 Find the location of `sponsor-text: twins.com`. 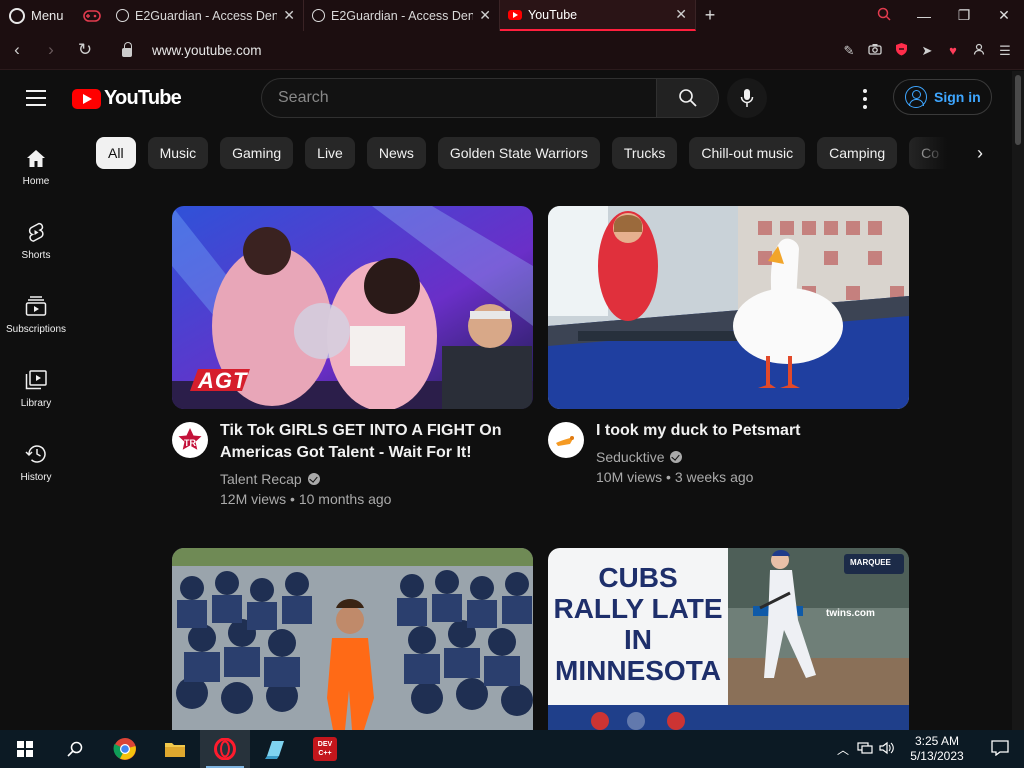

sponsor-text: twins.com is located at coordinates (850, 613).